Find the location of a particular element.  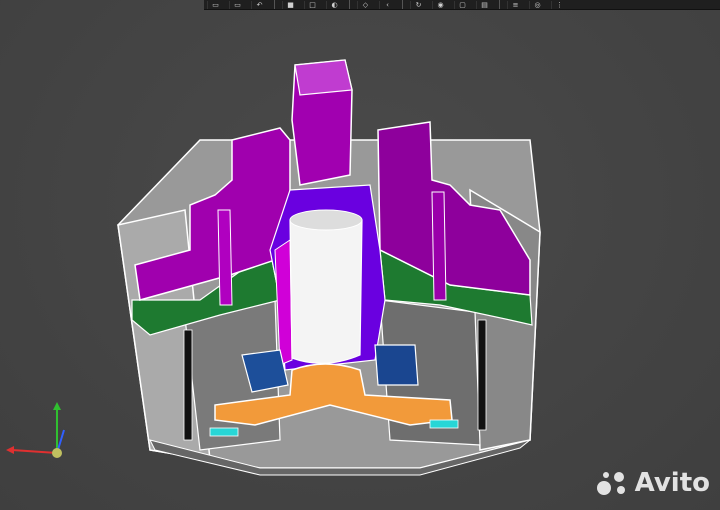

jaw-top-face is located at coordinates (323, 77).